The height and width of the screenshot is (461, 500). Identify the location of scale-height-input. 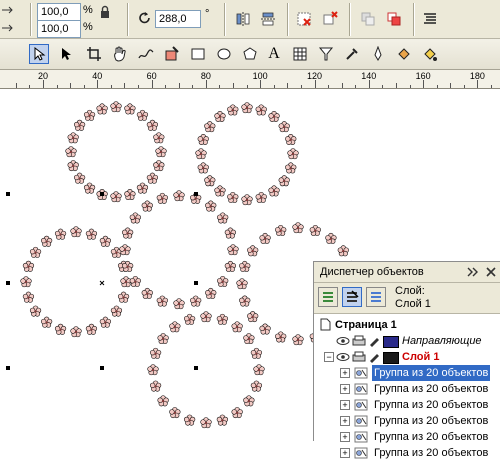
(59, 29).